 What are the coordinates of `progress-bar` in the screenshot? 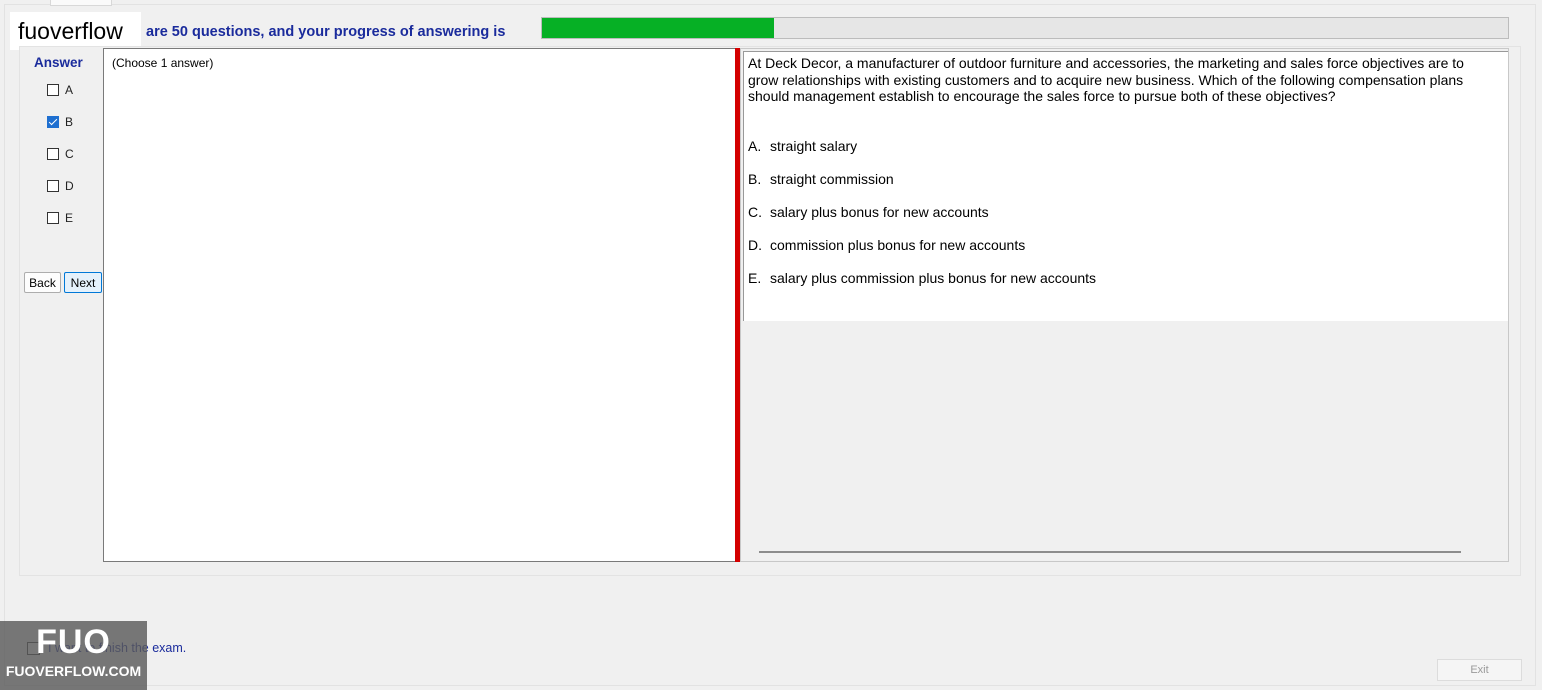 It's located at (1025, 28).